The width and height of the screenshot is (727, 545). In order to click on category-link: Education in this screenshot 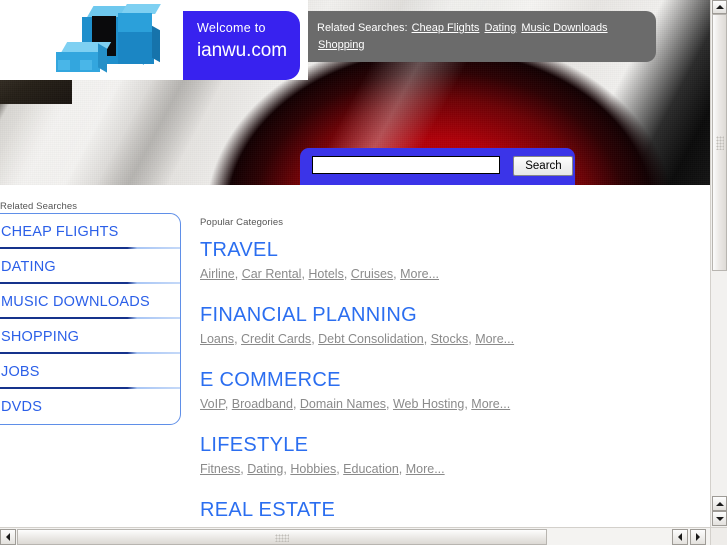, I will do `click(371, 469)`.